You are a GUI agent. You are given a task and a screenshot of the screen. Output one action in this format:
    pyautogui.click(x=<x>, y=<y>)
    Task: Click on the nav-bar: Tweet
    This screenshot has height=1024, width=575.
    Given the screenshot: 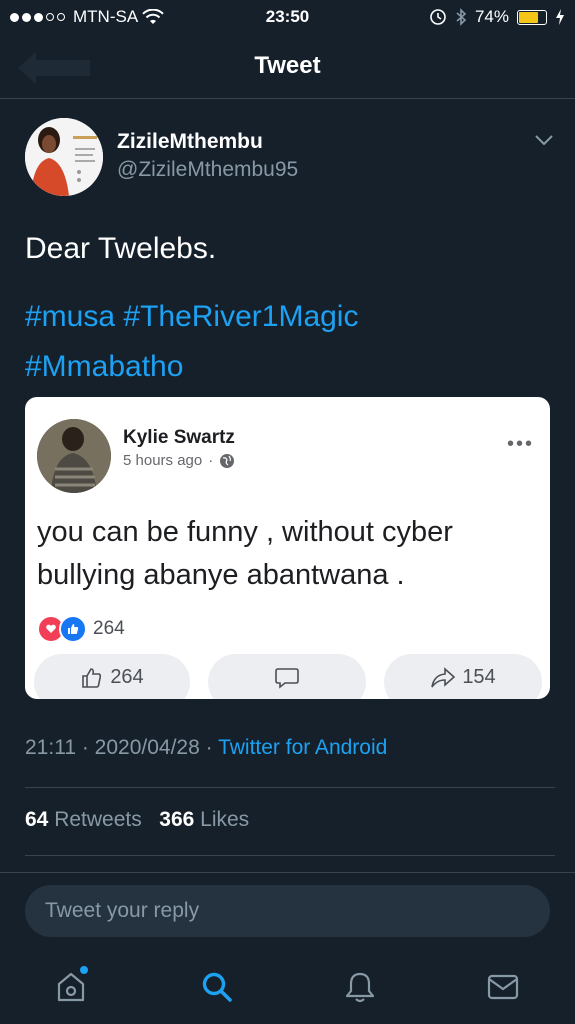 What is the action you would take?
    pyautogui.click(x=287, y=66)
    